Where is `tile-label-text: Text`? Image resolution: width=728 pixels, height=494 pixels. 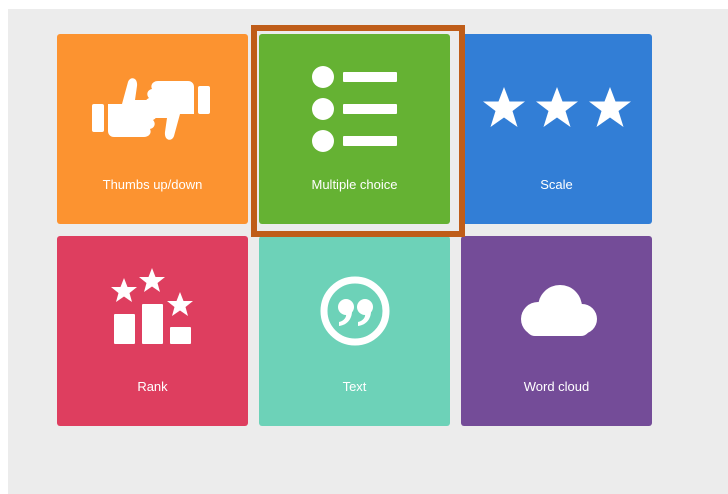
tile-label-text: Text is located at coordinates (354, 386).